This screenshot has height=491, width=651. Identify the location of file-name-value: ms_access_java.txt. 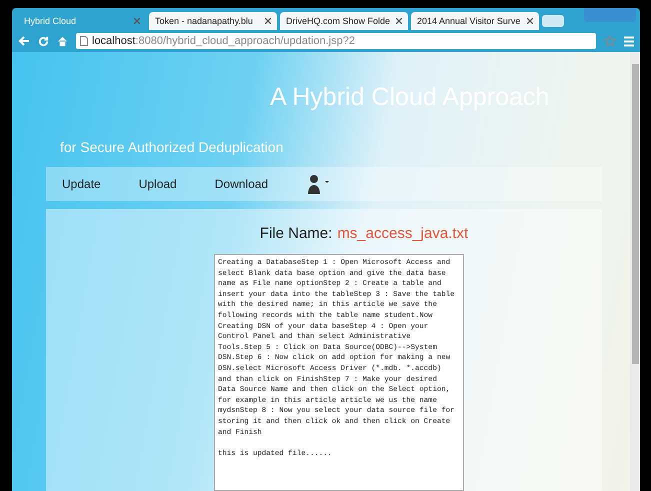
(402, 233).